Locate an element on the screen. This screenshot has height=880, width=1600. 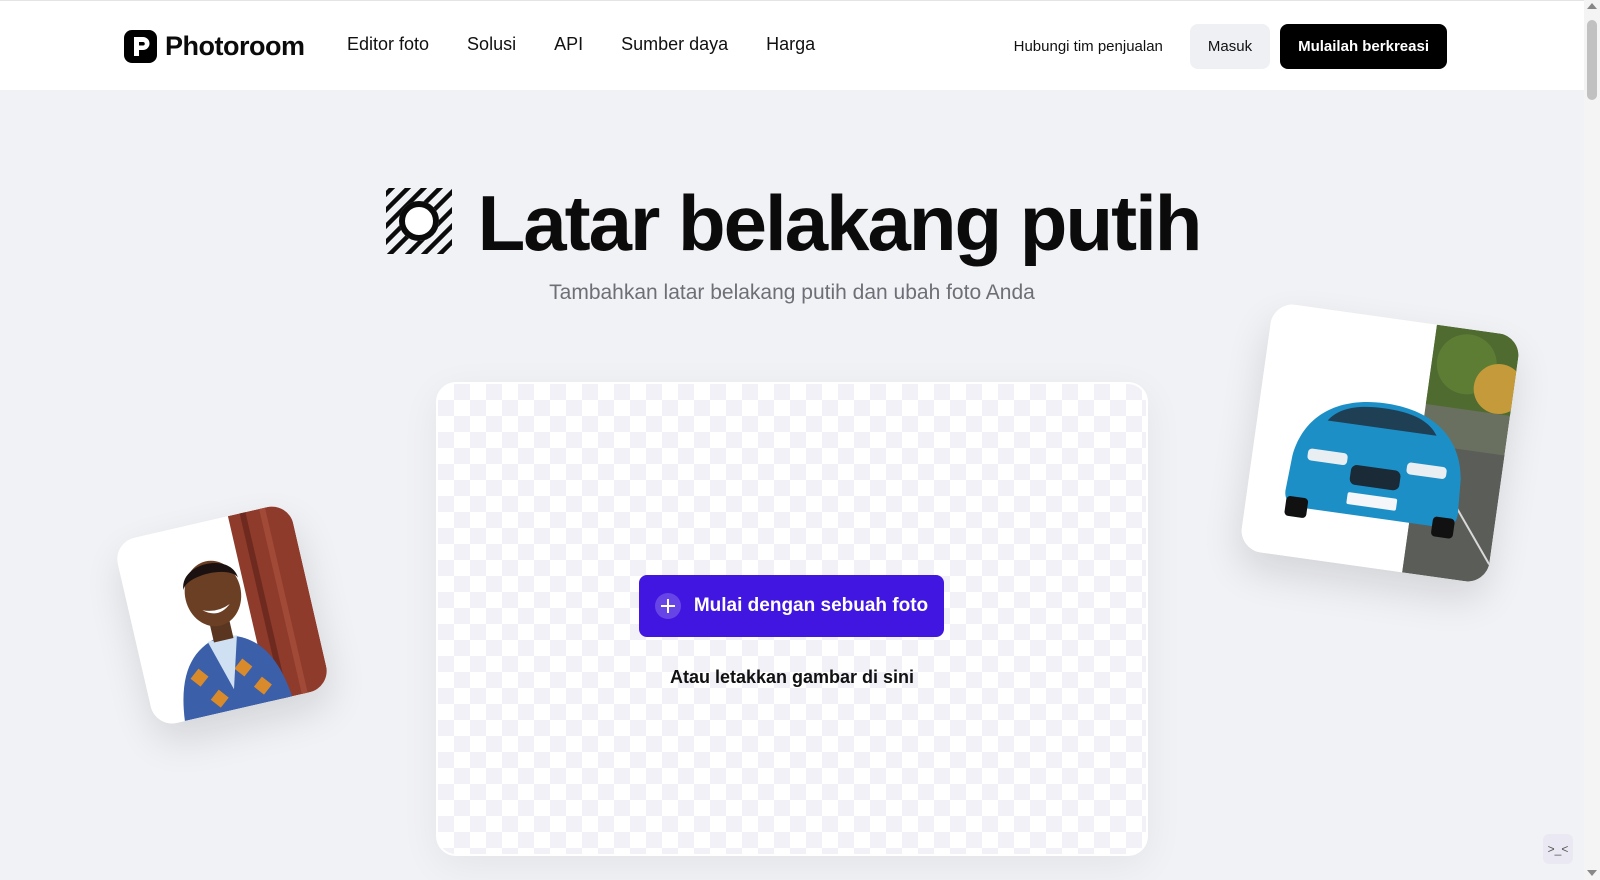
start-with-photo-button: Mulai dengan sebuah foto is located at coordinates (791, 606).